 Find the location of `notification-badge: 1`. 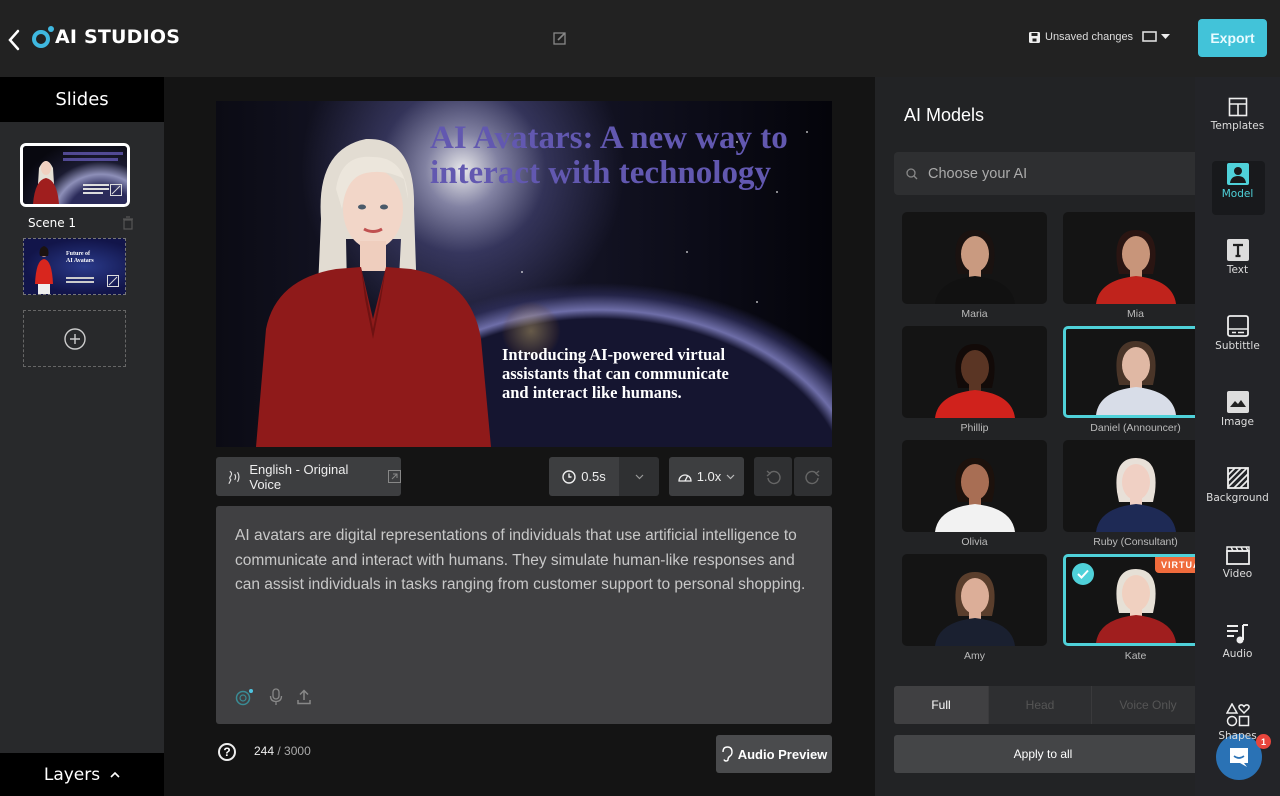

notification-badge: 1 is located at coordinates (1263, 741).